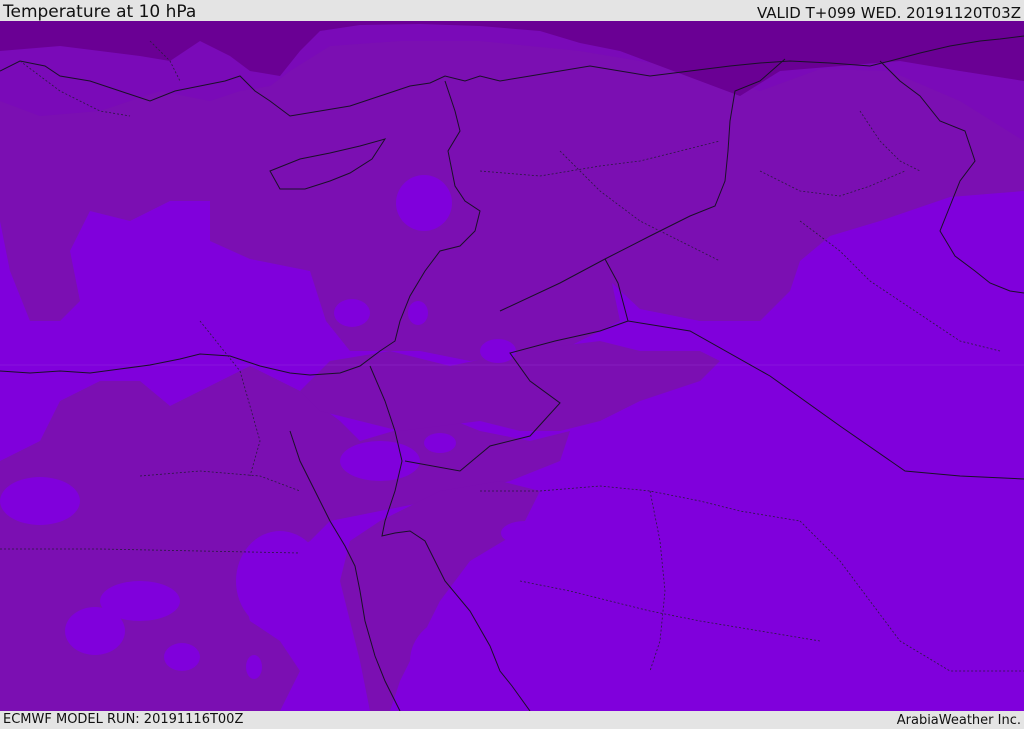 The image size is (1024, 729). Describe the element at coordinates (100, 12) in the screenshot. I see `map-title: Temperature at 10 hPa` at that location.